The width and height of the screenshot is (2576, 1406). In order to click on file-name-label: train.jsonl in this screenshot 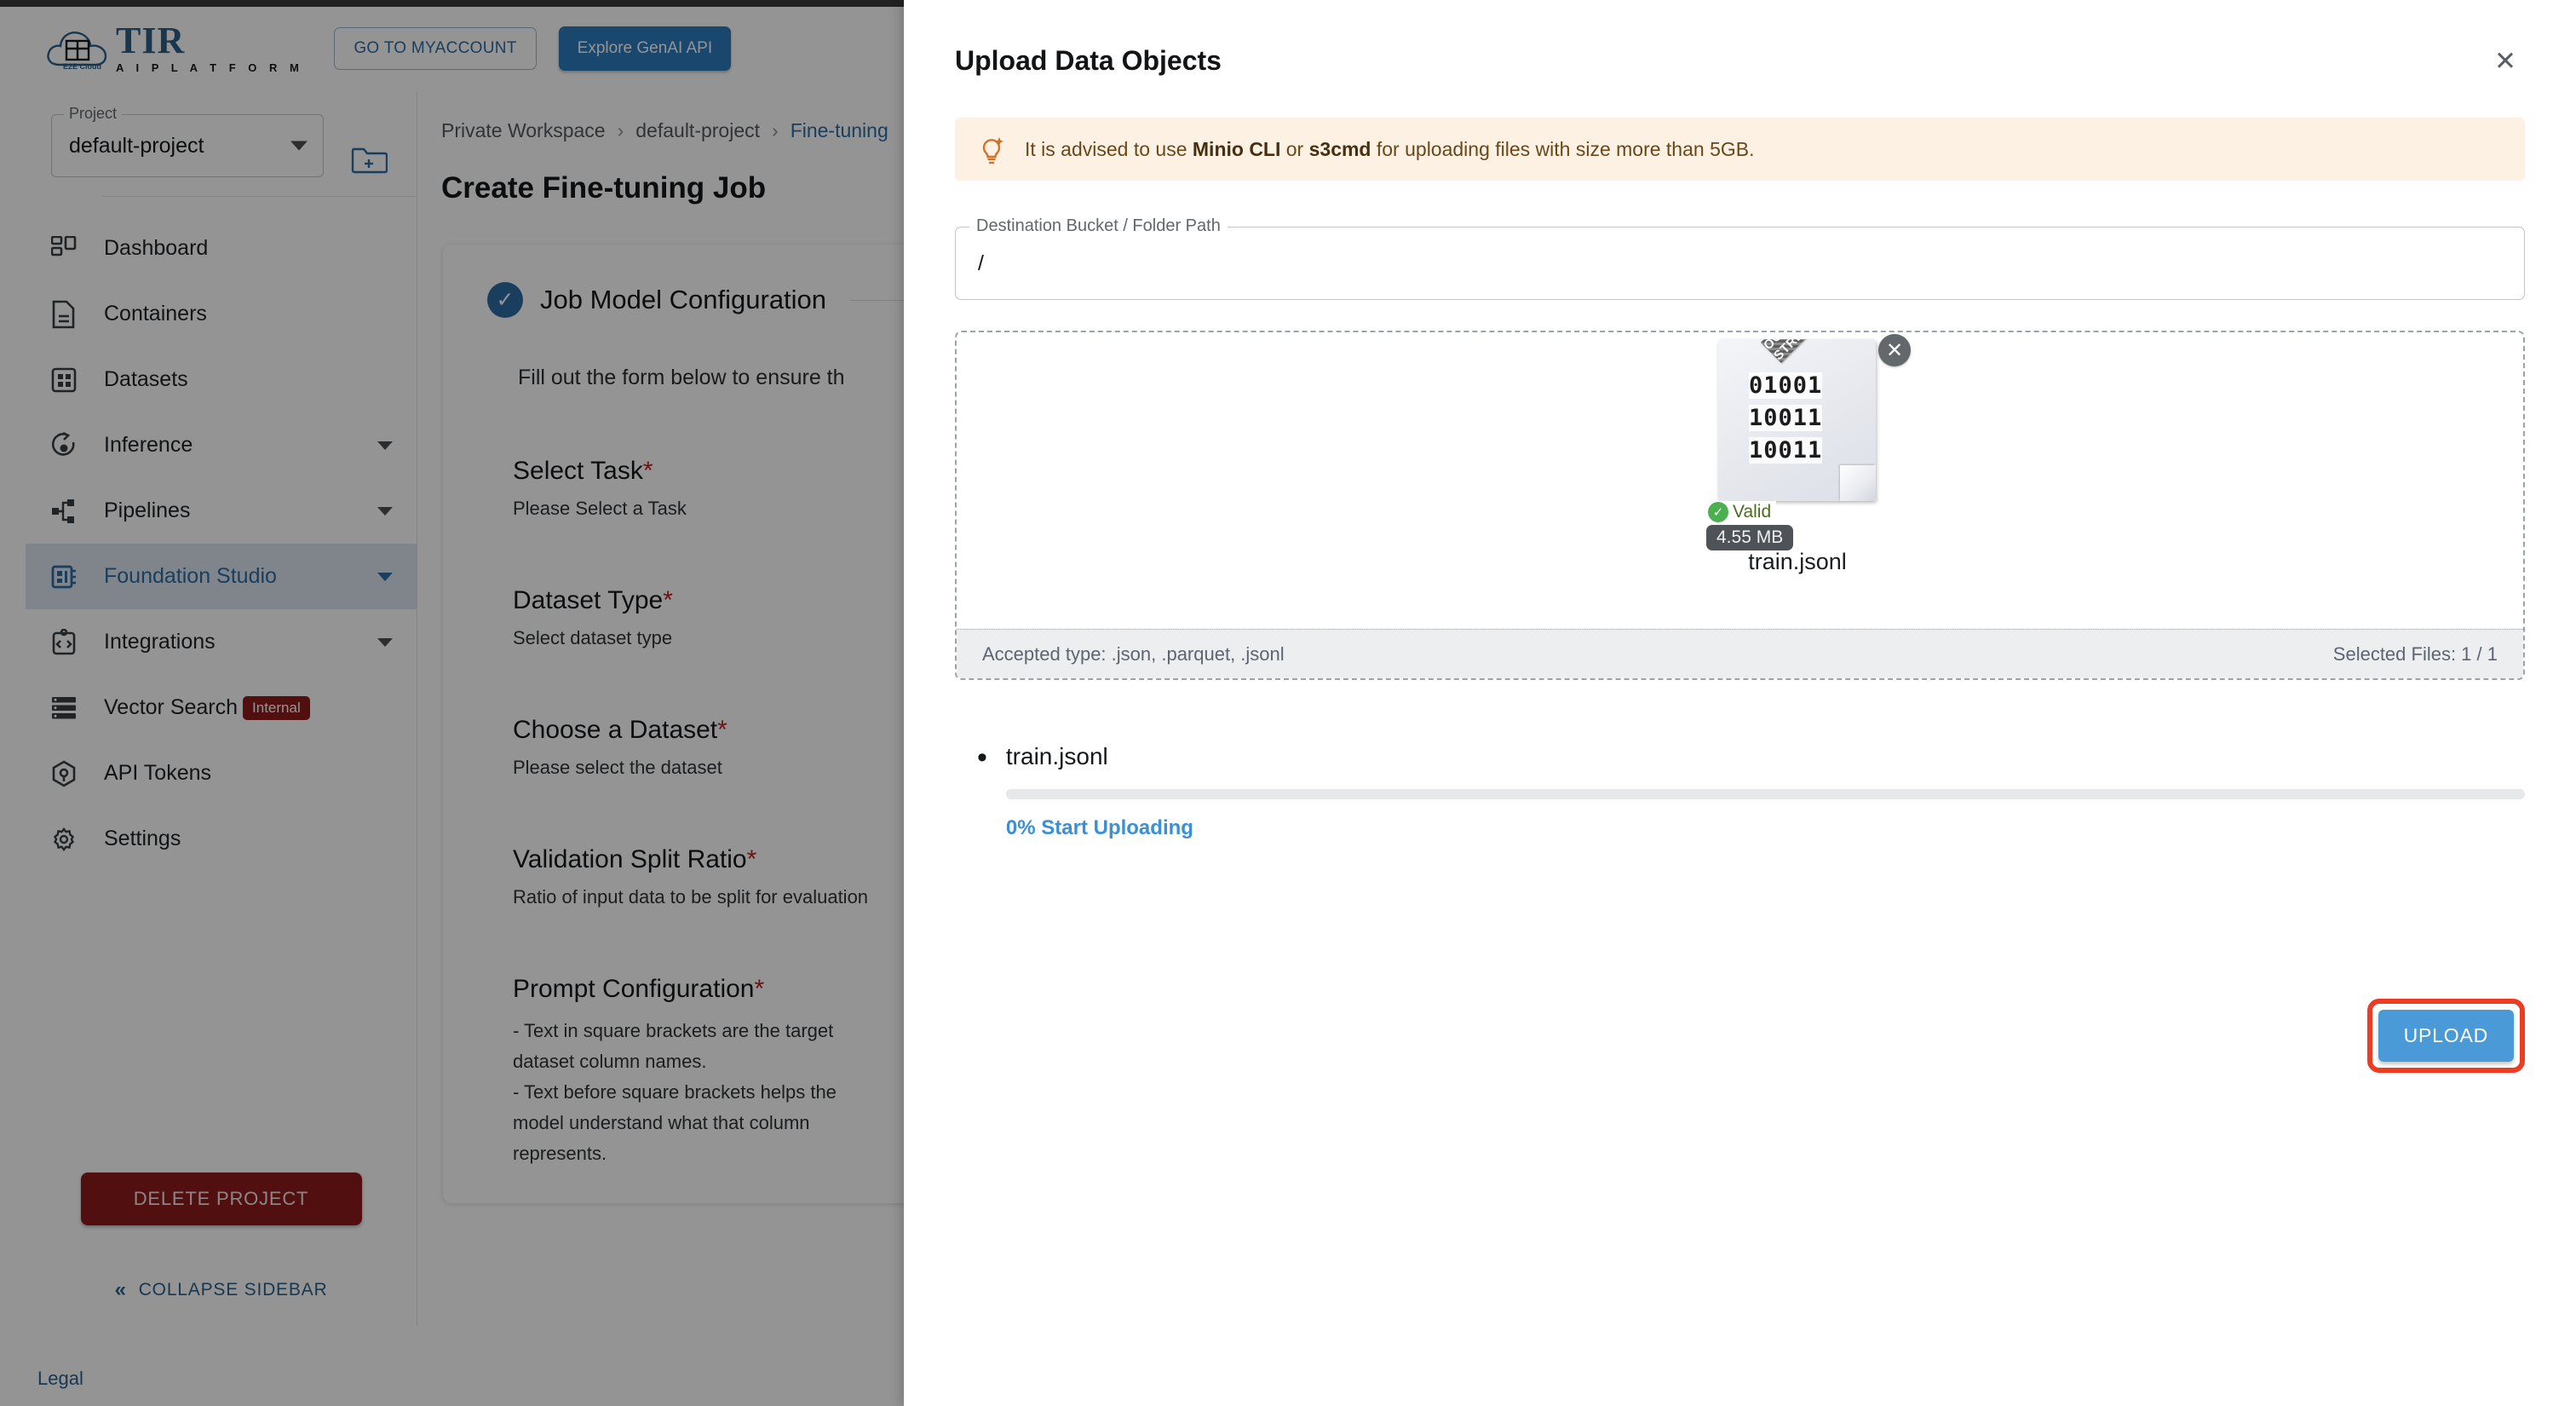, I will do `click(1797, 561)`.